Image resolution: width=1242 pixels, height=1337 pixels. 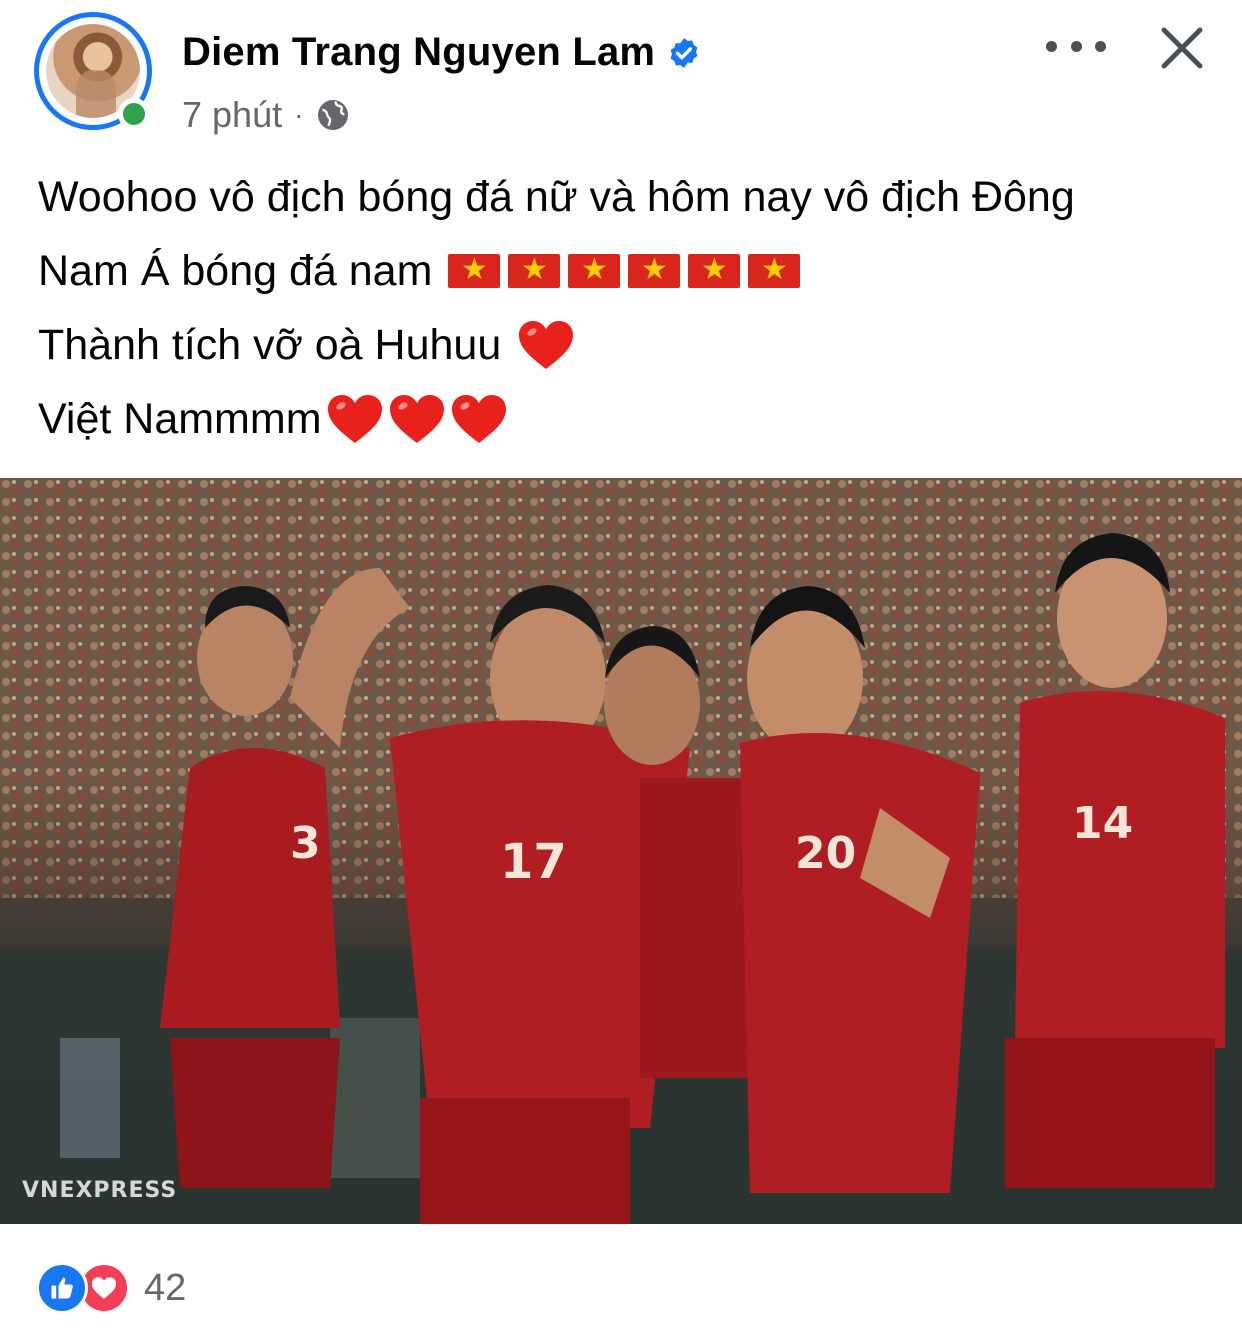 What do you see at coordinates (232, 115) in the screenshot?
I see `post-time: 7 phút` at bounding box center [232, 115].